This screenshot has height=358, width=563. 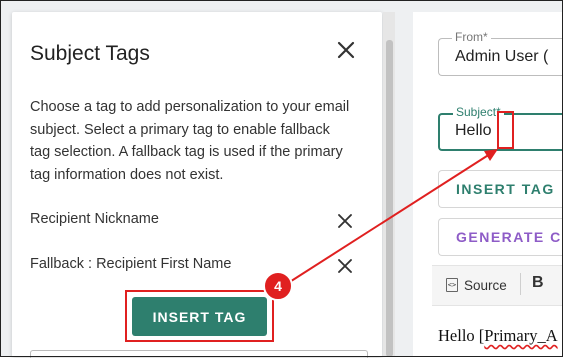 I want to click on subject-field-value: Hello, so click(x=473, y=130).